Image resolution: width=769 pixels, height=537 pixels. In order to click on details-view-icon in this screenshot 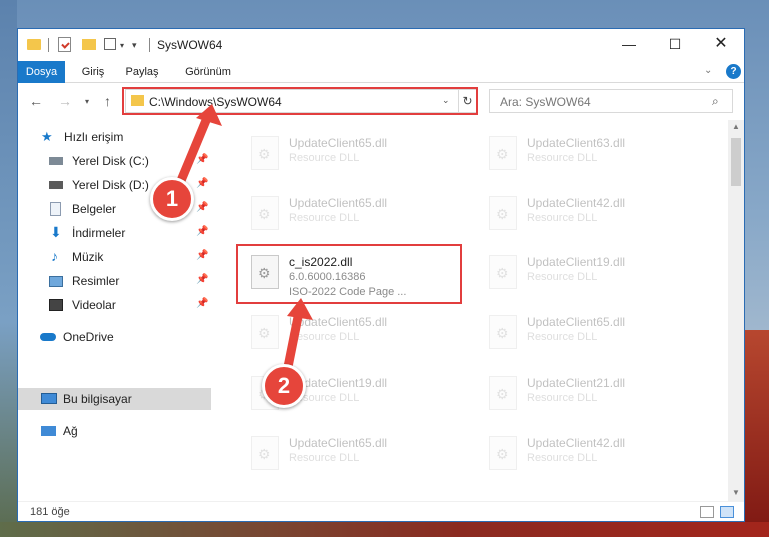, I will do `click(707, 512)`.